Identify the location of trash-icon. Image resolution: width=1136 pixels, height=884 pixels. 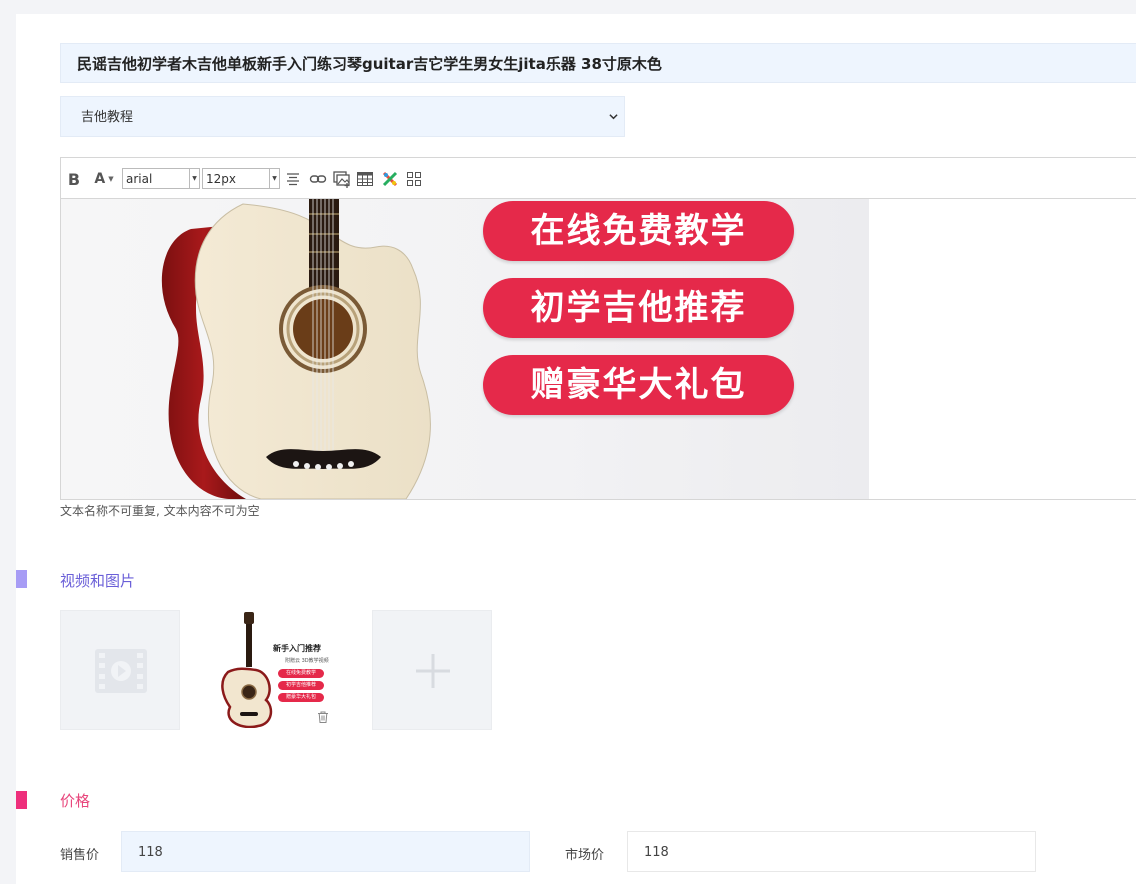
(323, 717).